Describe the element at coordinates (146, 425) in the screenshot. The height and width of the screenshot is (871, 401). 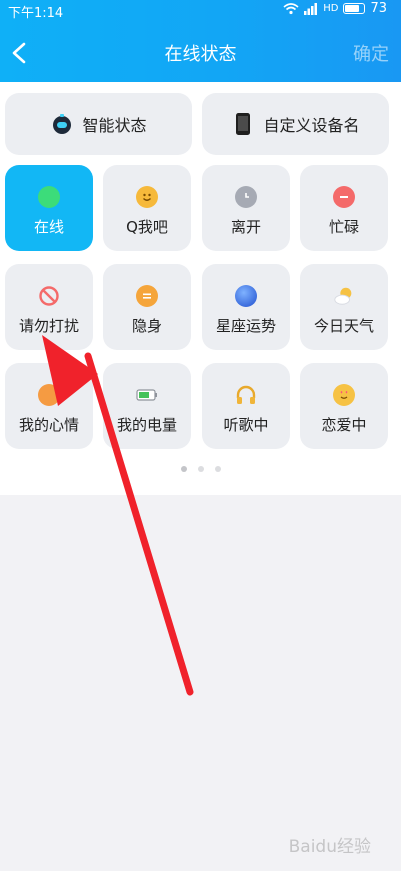
I see `status-label: 我的电量` at that location.